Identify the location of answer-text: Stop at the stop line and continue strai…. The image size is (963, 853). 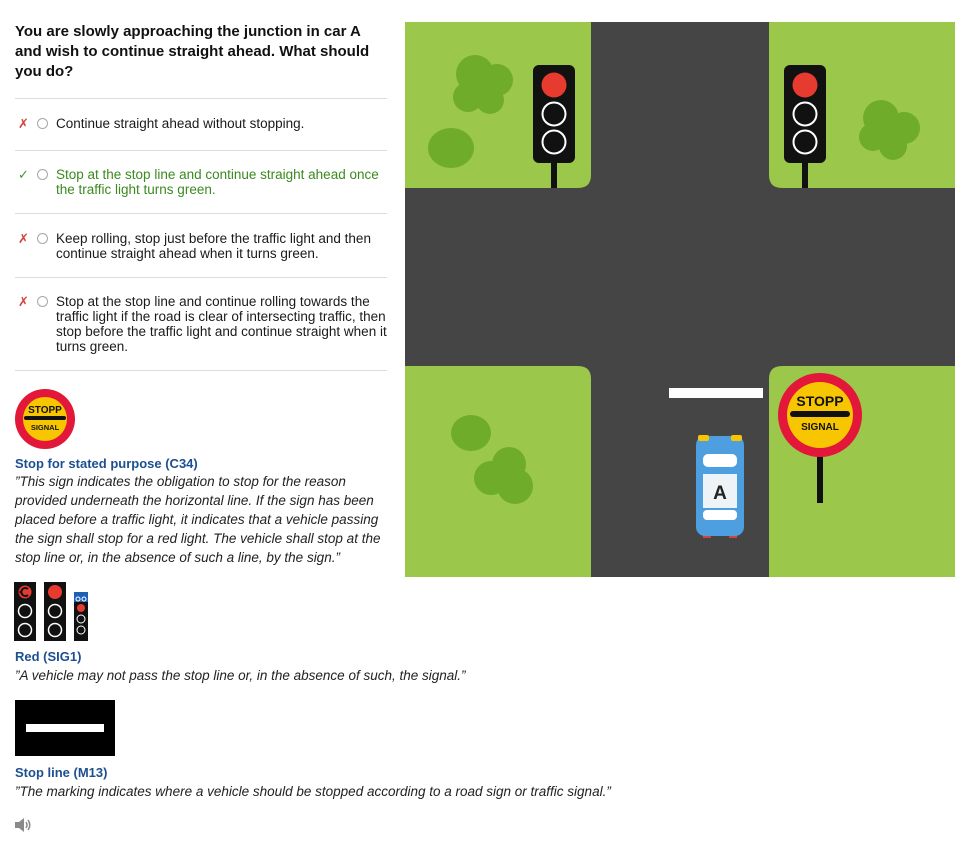
(217, 182).